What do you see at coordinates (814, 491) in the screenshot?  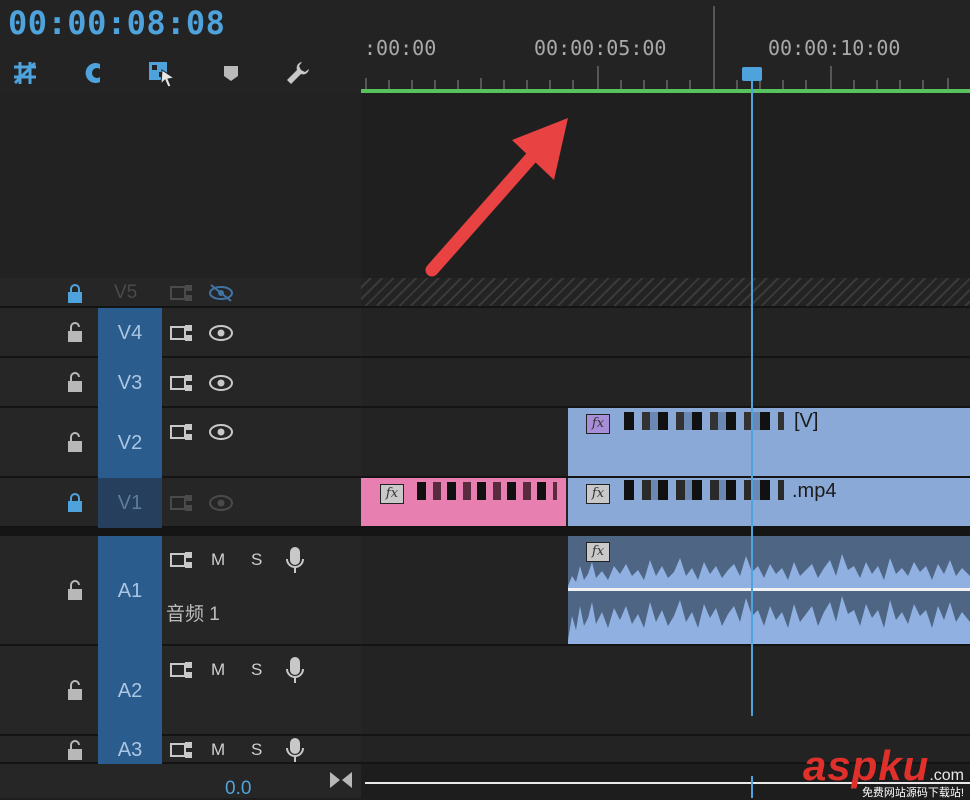 I see `clip-name-suffix: .mp4` at bounding box center [814, 491].